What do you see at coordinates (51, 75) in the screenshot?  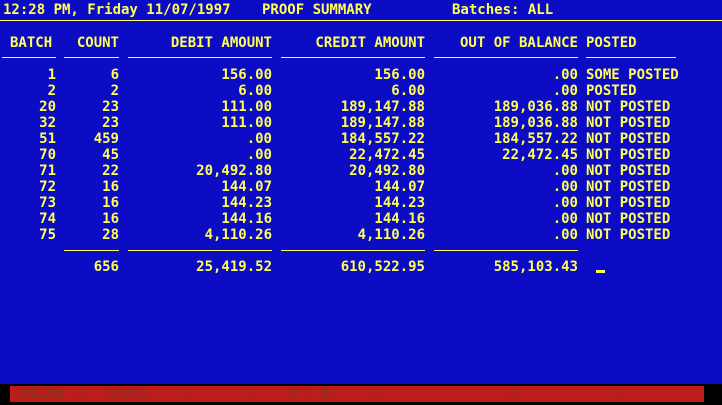 I see `cell-batch: 1` at bounding box center [51, 75].